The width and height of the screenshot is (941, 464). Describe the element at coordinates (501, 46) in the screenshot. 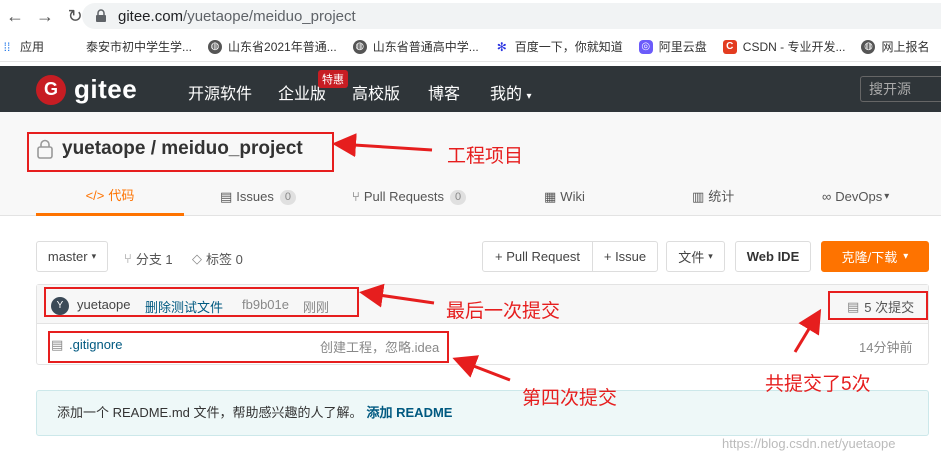

I see `baidu-paw-icon: ✻` at that location.